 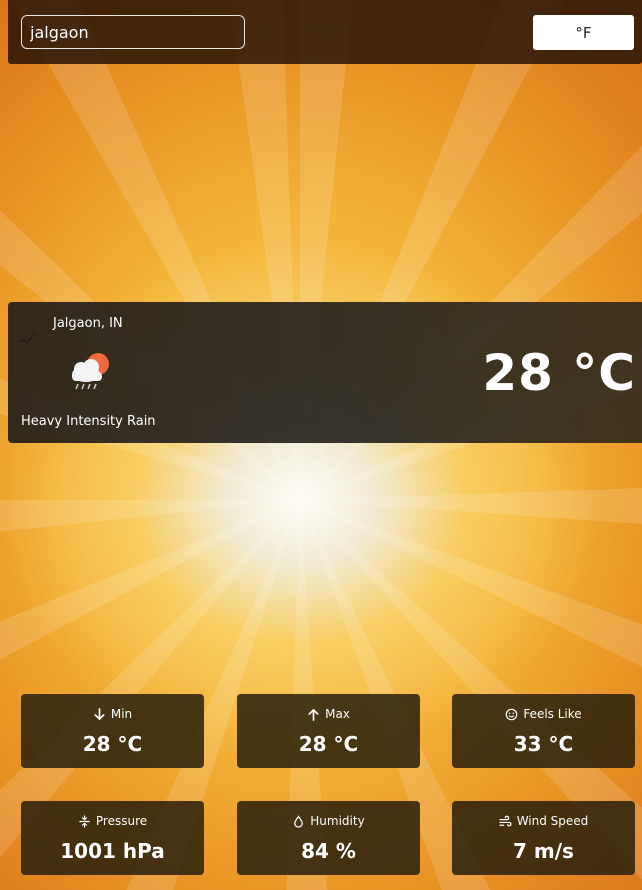 What do you see at coordinates (112, 838) in the screenshot?
I see `stat-card-pressure: Pressure 1001 hPa` at bounding box center [112, 838].